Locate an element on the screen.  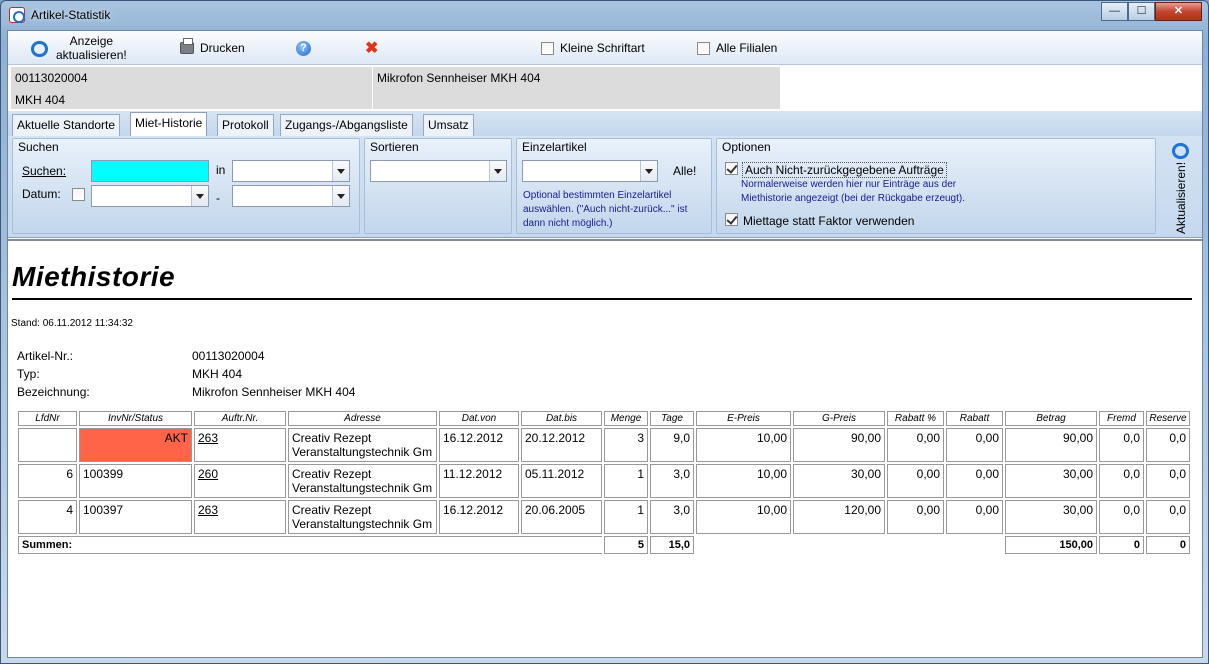
report-timestamp: Stand: 06.11.2012 11:34:32 is located at coordinates (72, 323).